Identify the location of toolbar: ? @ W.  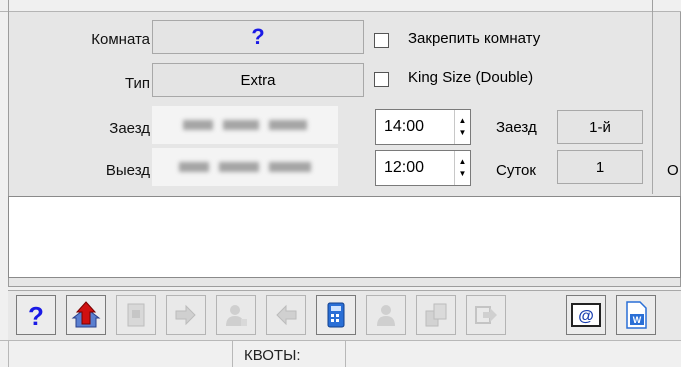
(344, 315).